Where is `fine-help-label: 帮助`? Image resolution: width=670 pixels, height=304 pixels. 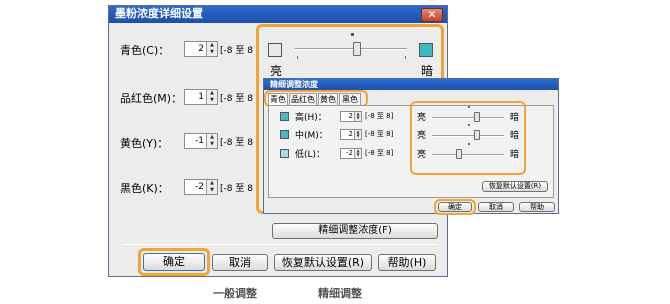 fine-help-label: 帮助 is located at coordinates (537, 207).